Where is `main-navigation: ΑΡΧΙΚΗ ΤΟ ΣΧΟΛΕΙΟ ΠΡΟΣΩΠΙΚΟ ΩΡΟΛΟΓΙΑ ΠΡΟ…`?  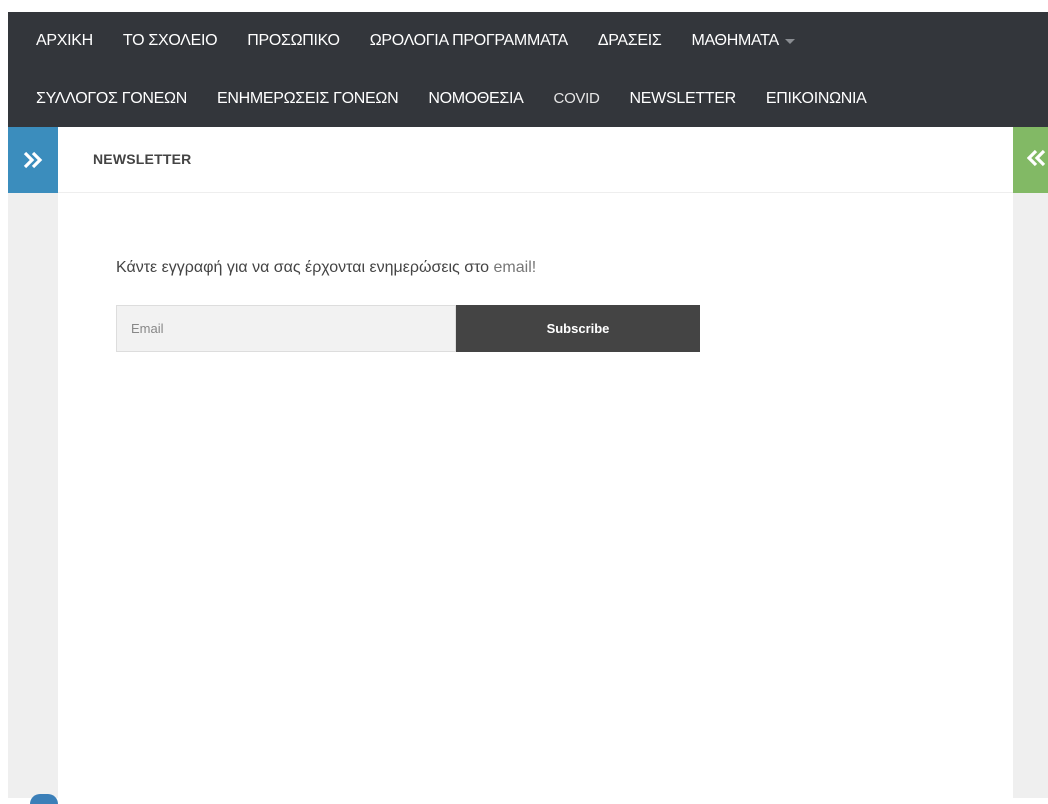
main-navigation: ΑΡΧΙΚΗ ΤΟ ΣΧΟΛΕΙΟ ΠΡΟΣΩΠΙΚΟ ΩΡΟΛΟΓΙΑ ΠΡΟ… is located at coordinates (528, 69).